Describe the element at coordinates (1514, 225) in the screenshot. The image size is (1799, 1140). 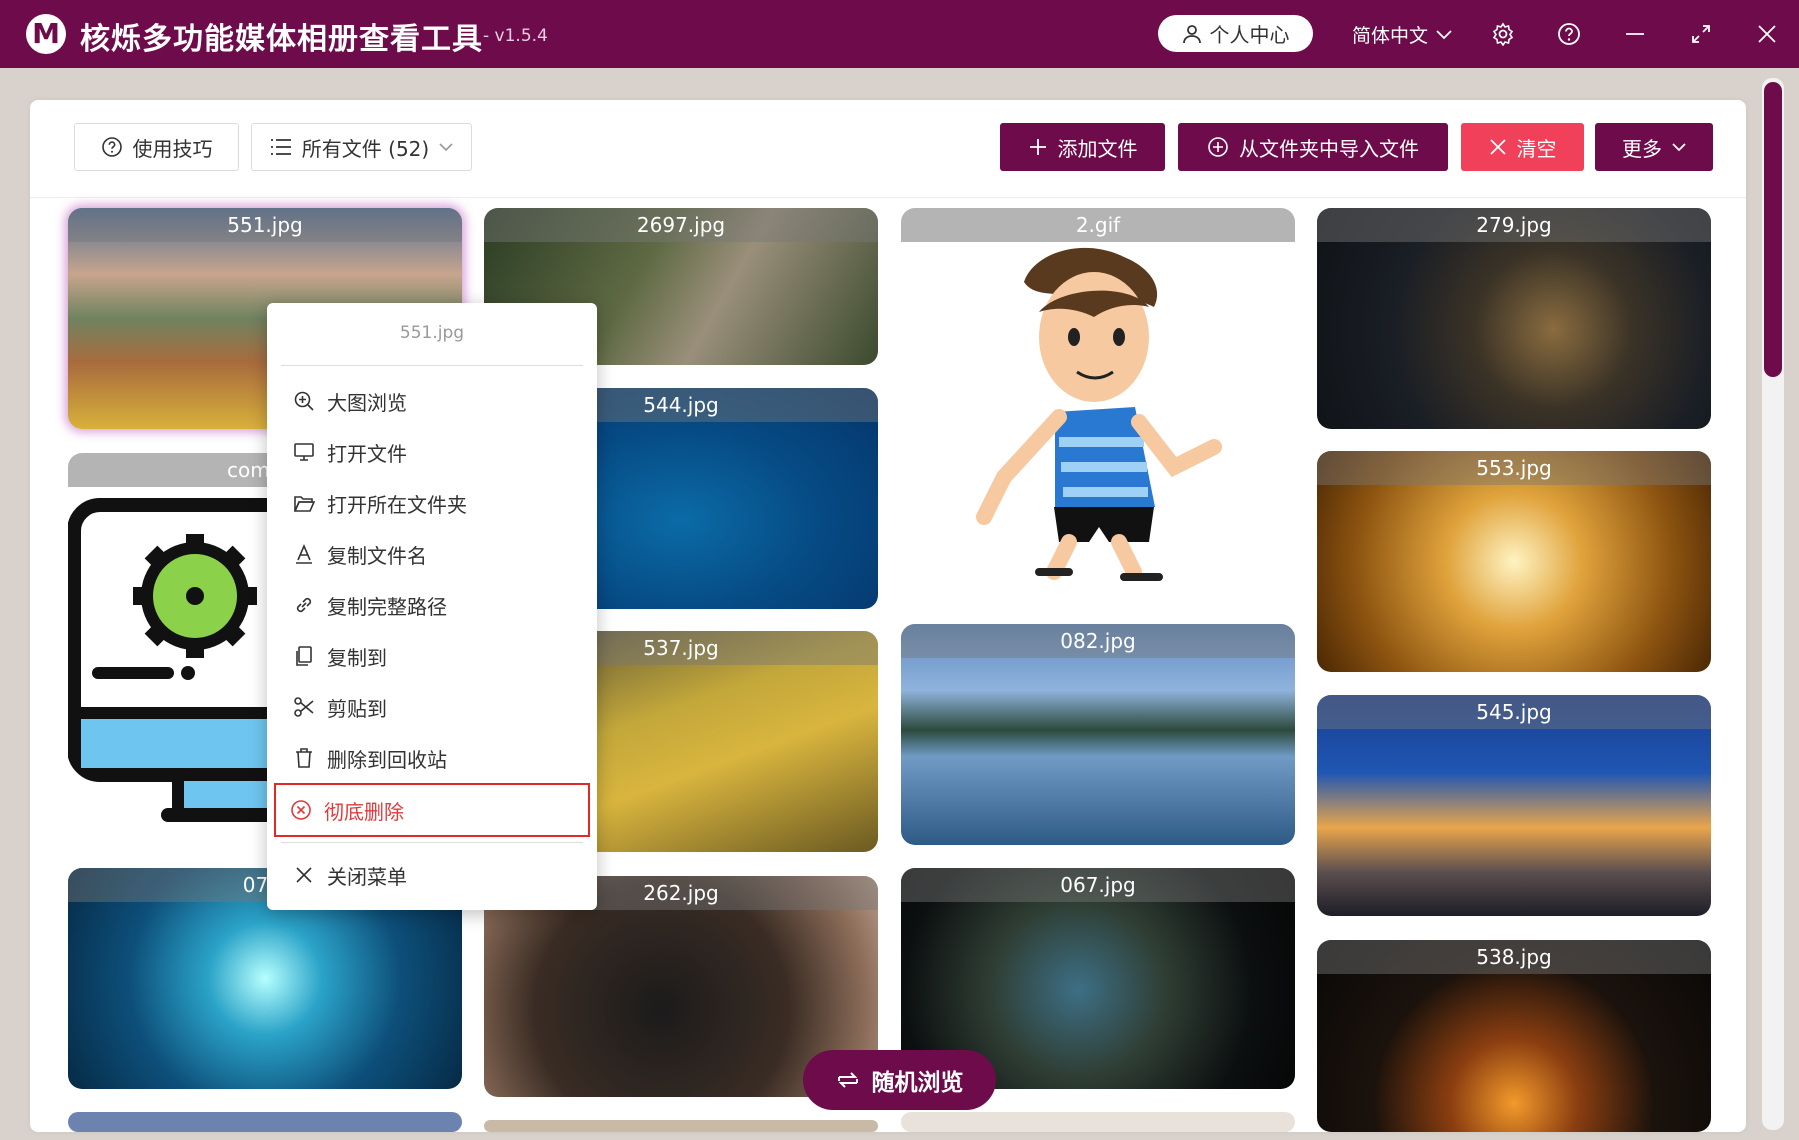
I see `image-filename: 279.jpg` at that location.